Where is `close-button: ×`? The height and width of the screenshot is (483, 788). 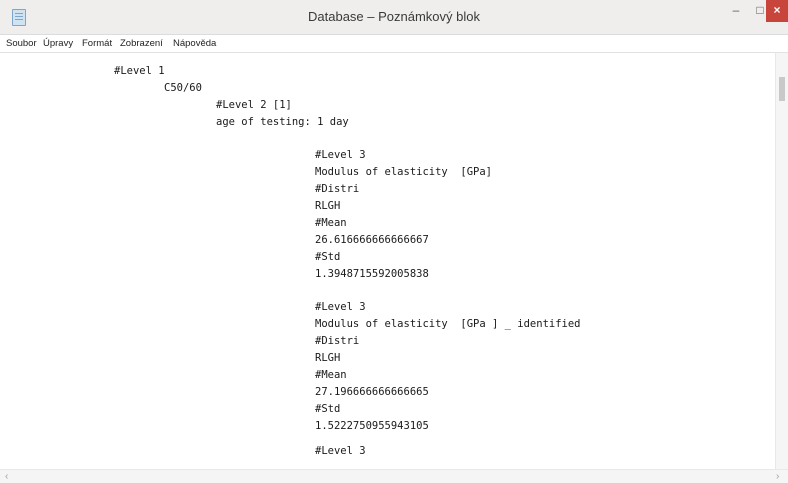
close-button: × is located at coordinates (777, 11).